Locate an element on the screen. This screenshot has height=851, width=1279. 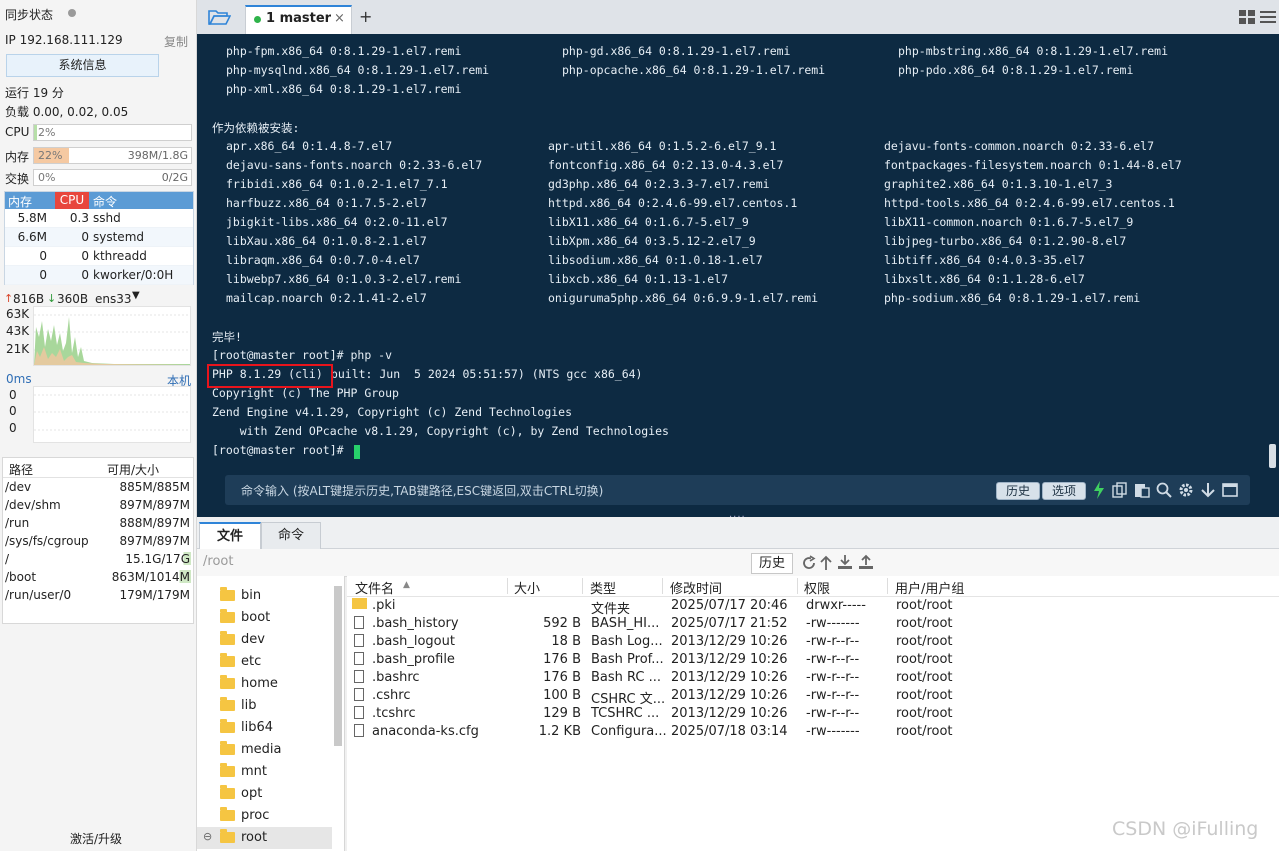
file-icon is located at coordinates (359, 622).